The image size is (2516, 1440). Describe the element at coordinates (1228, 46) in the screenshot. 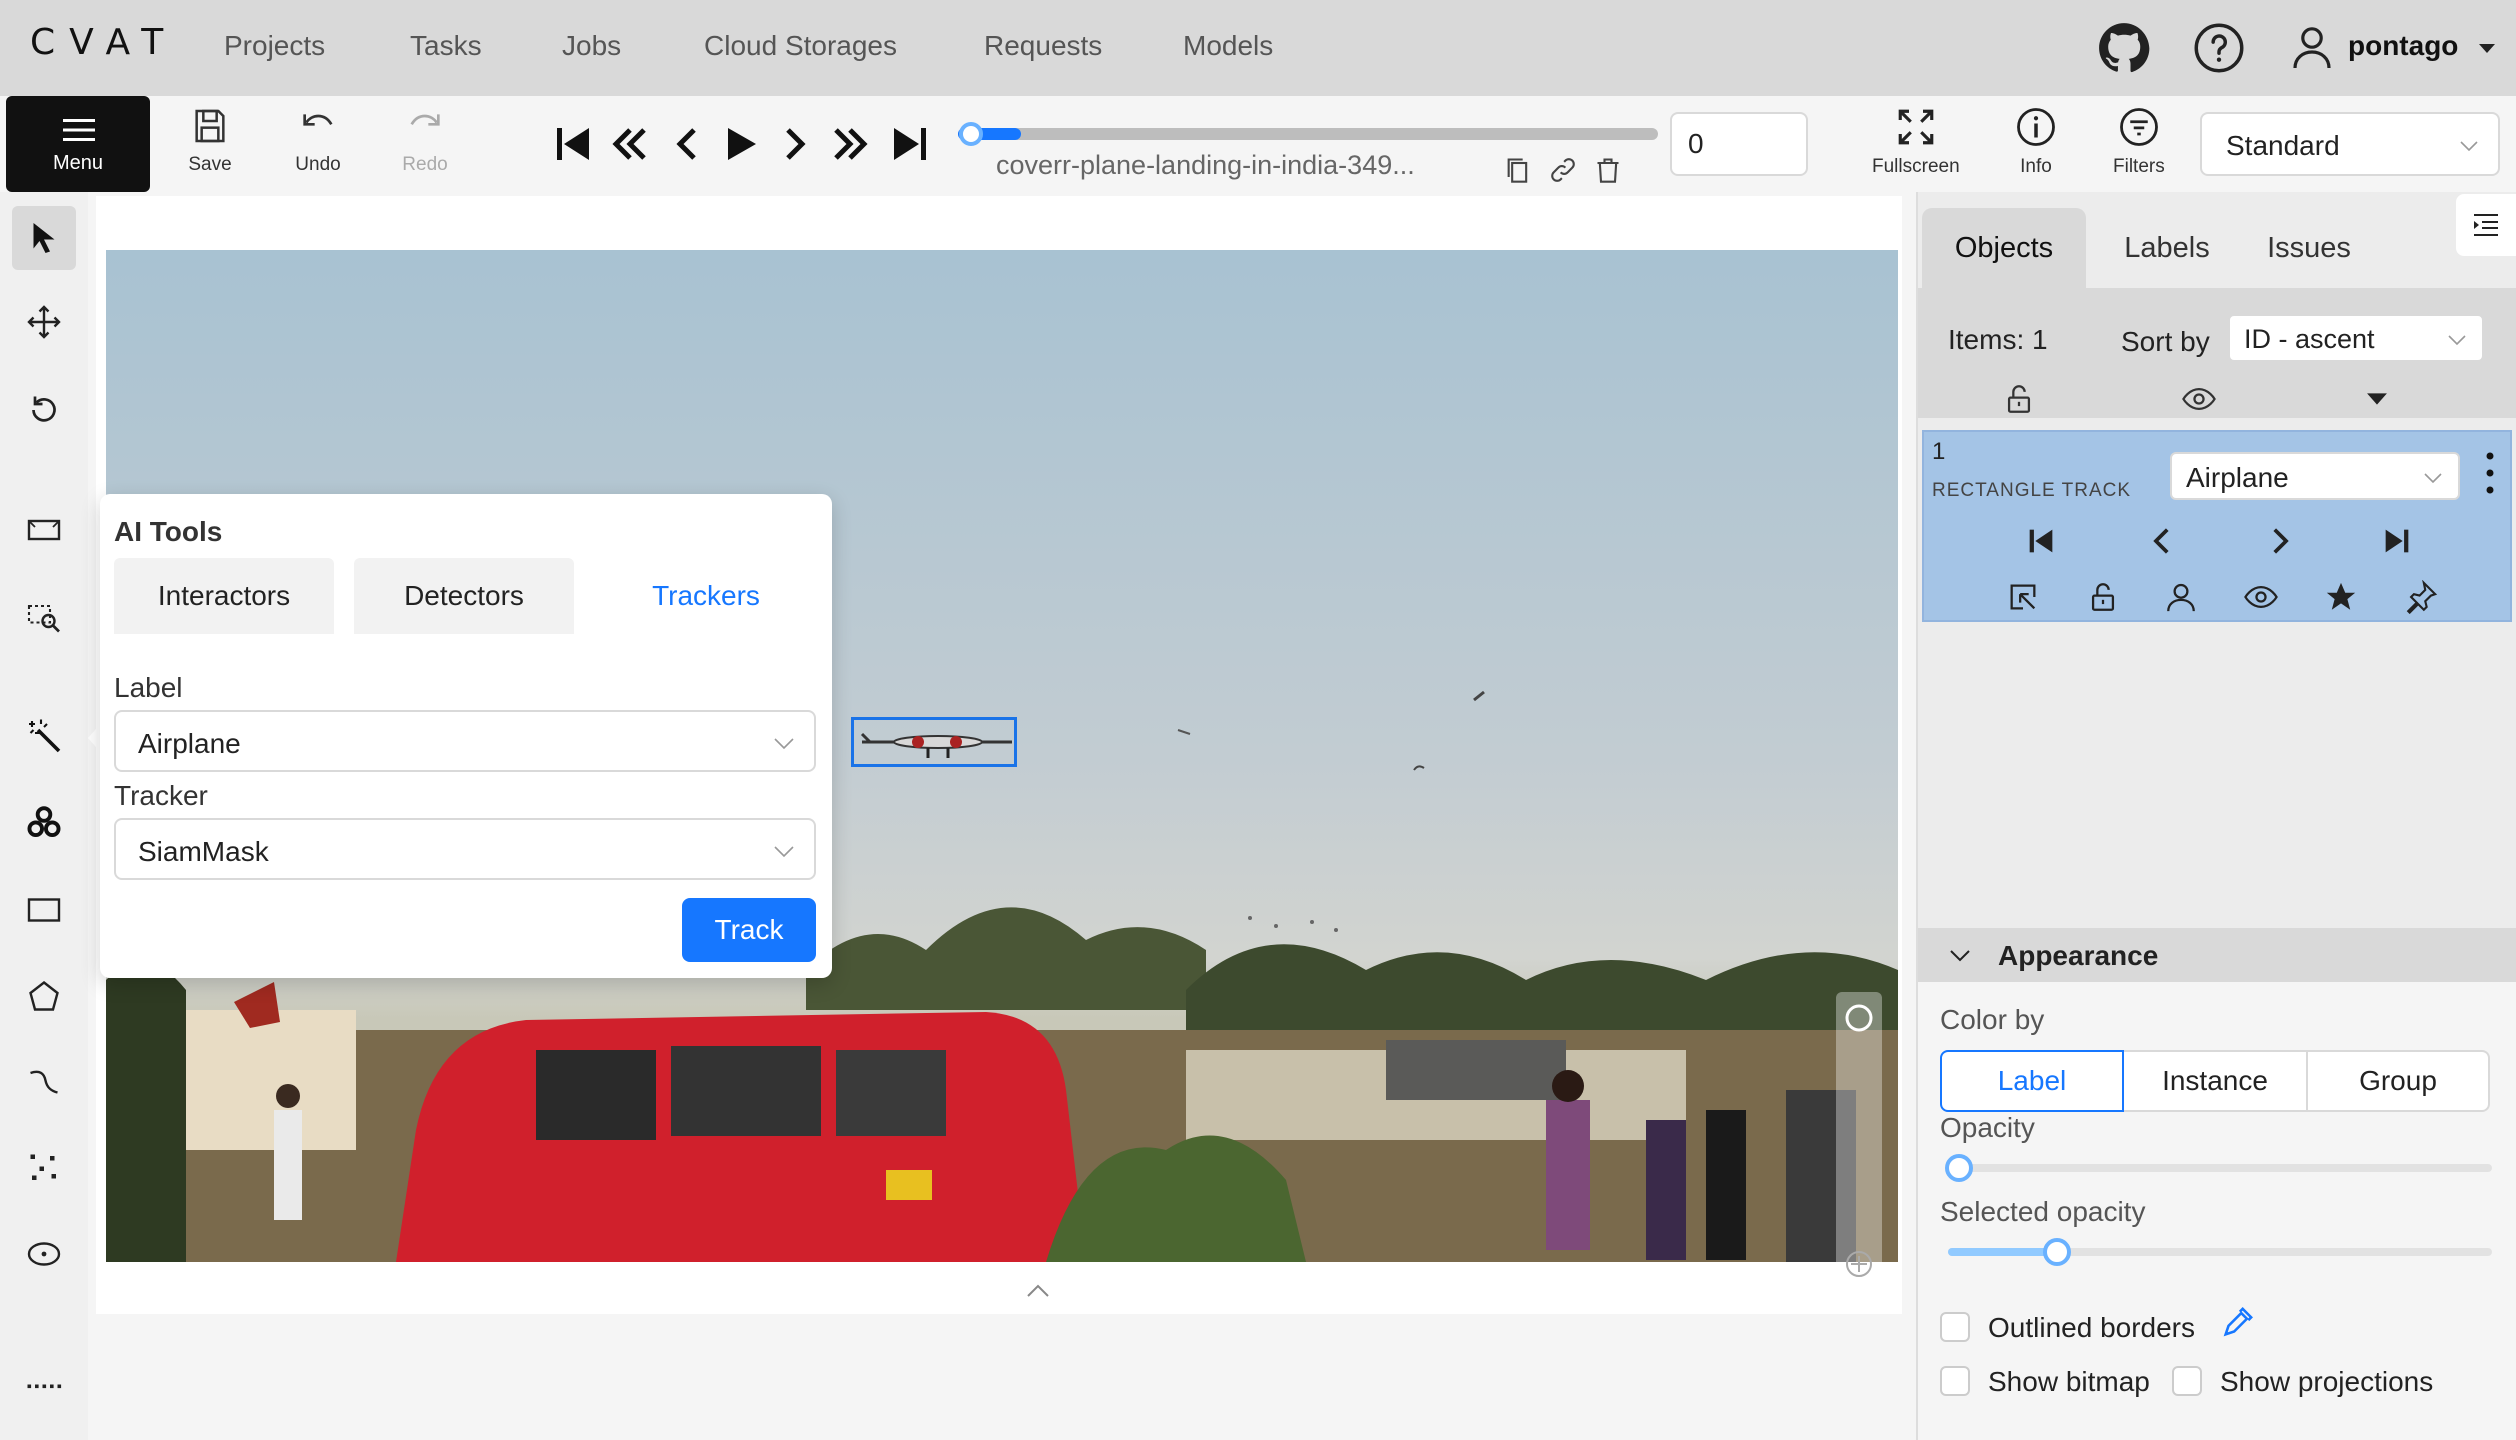

I see `nav-models: Models` at that location.